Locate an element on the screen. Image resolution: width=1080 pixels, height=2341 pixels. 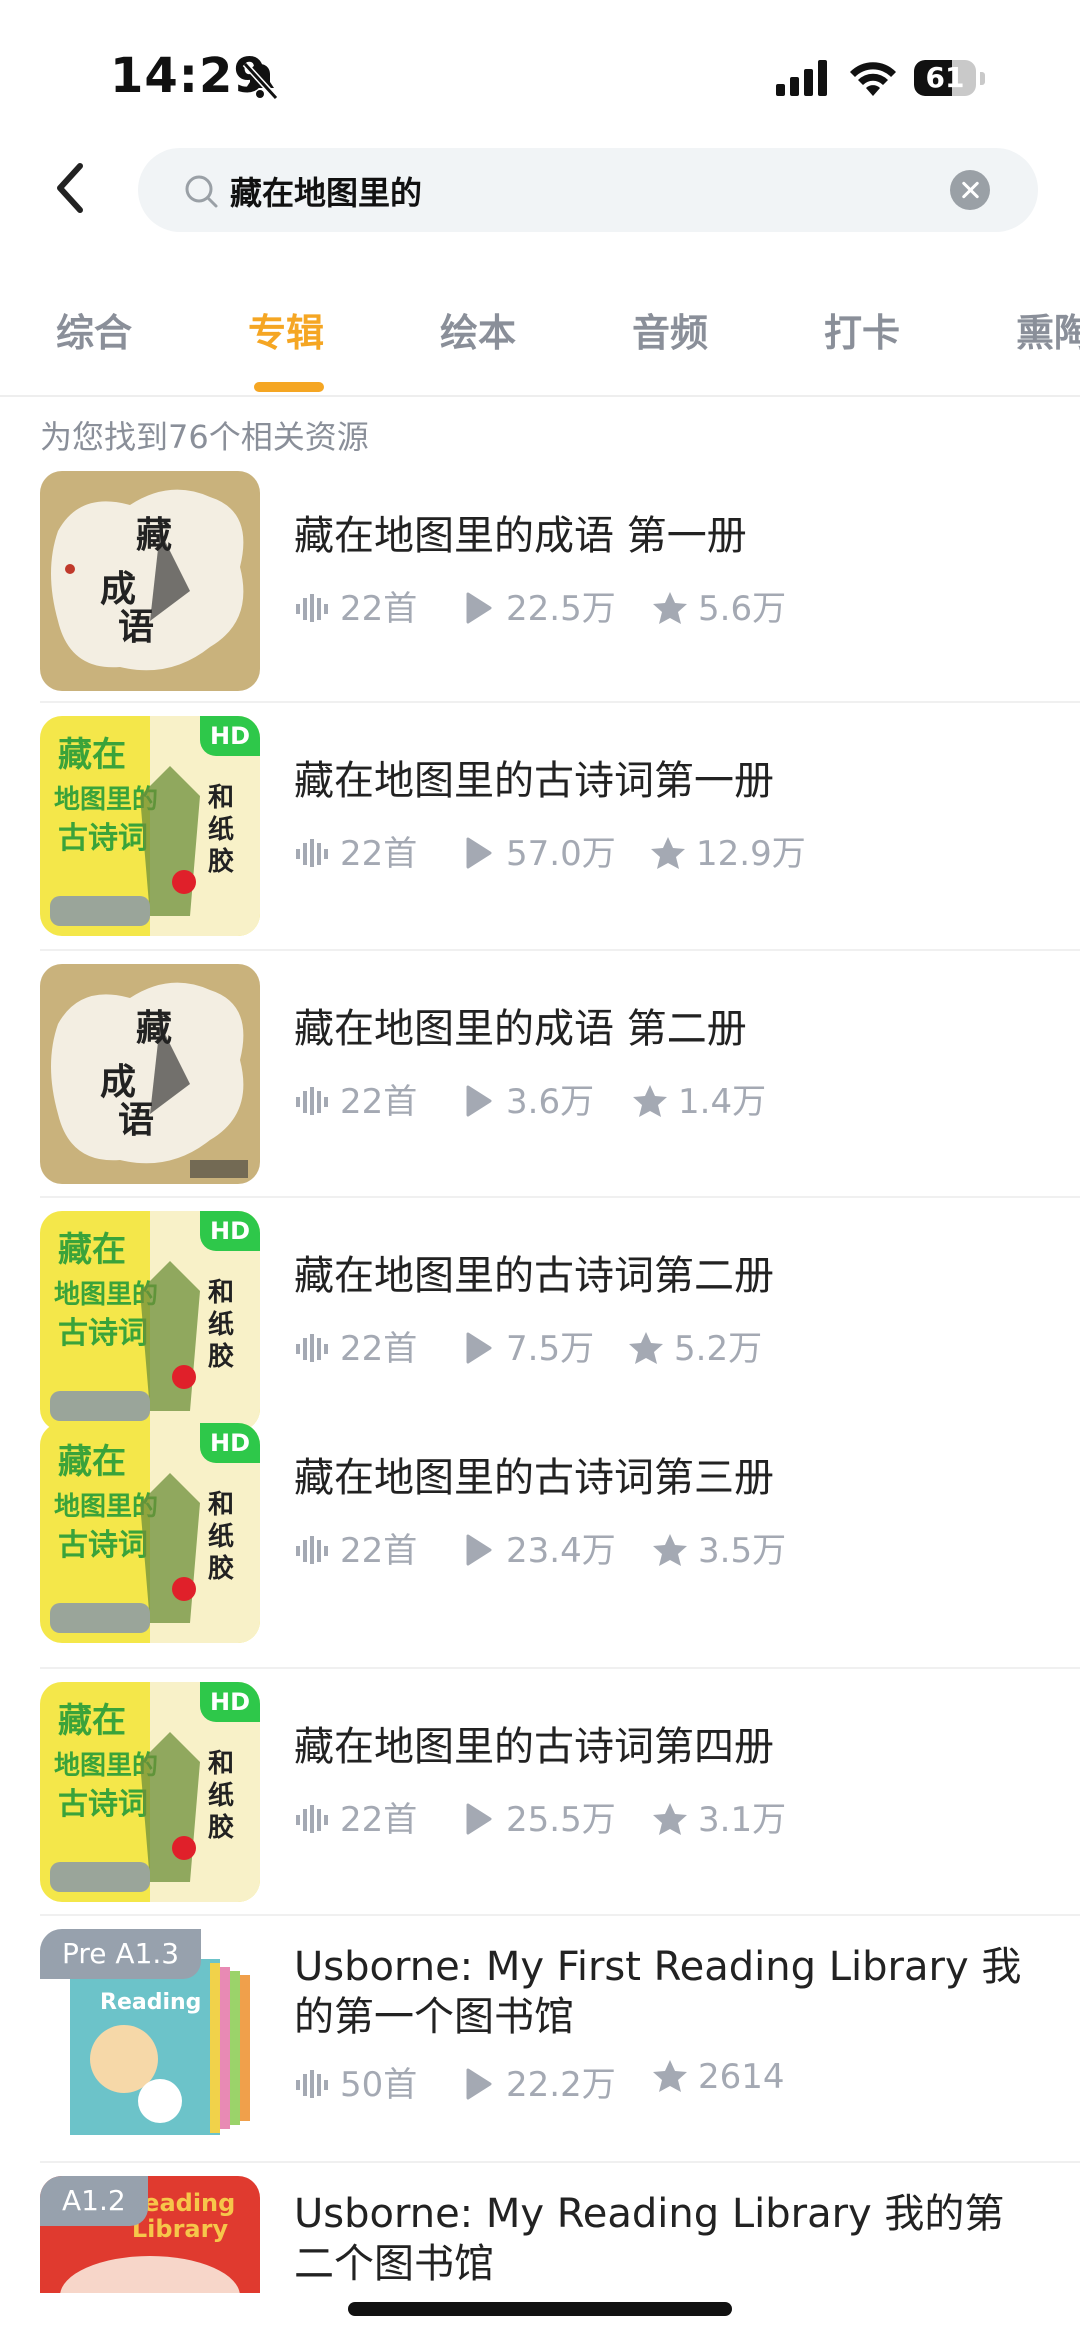
search-input: 藏在地图里的 is located at coordinates (326, 191).